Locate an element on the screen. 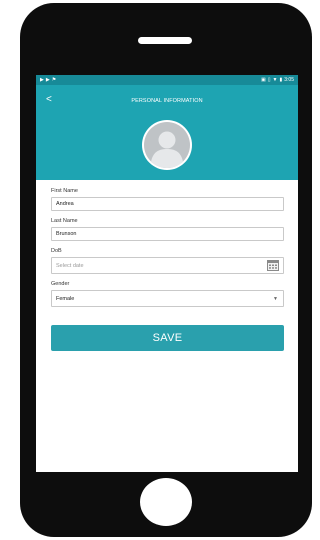 The width and height of the screenshot is (320, 540). first-name-field: Andrea is located at coordinates (167, 204).